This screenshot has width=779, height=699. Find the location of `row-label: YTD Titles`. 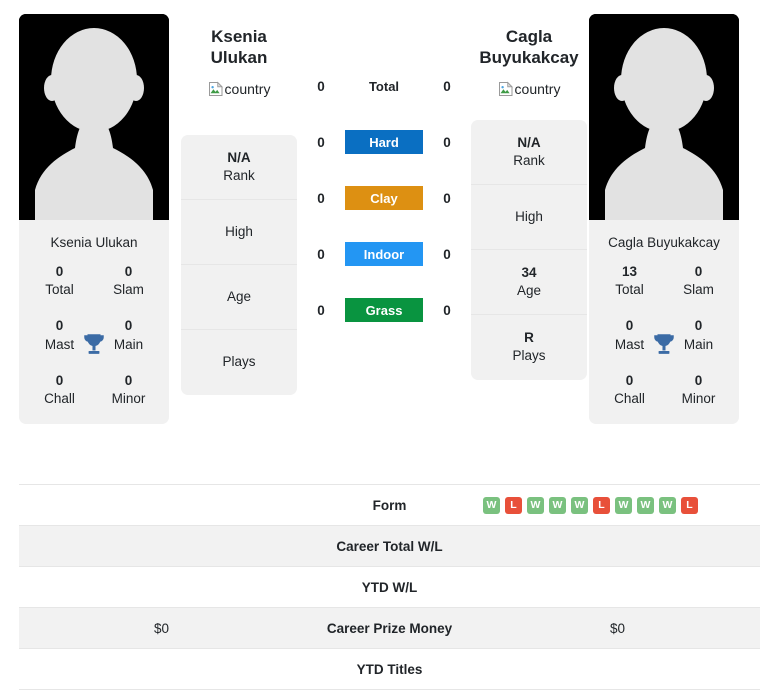

row-label: YTD Titles is located at coordinates (389, 669).